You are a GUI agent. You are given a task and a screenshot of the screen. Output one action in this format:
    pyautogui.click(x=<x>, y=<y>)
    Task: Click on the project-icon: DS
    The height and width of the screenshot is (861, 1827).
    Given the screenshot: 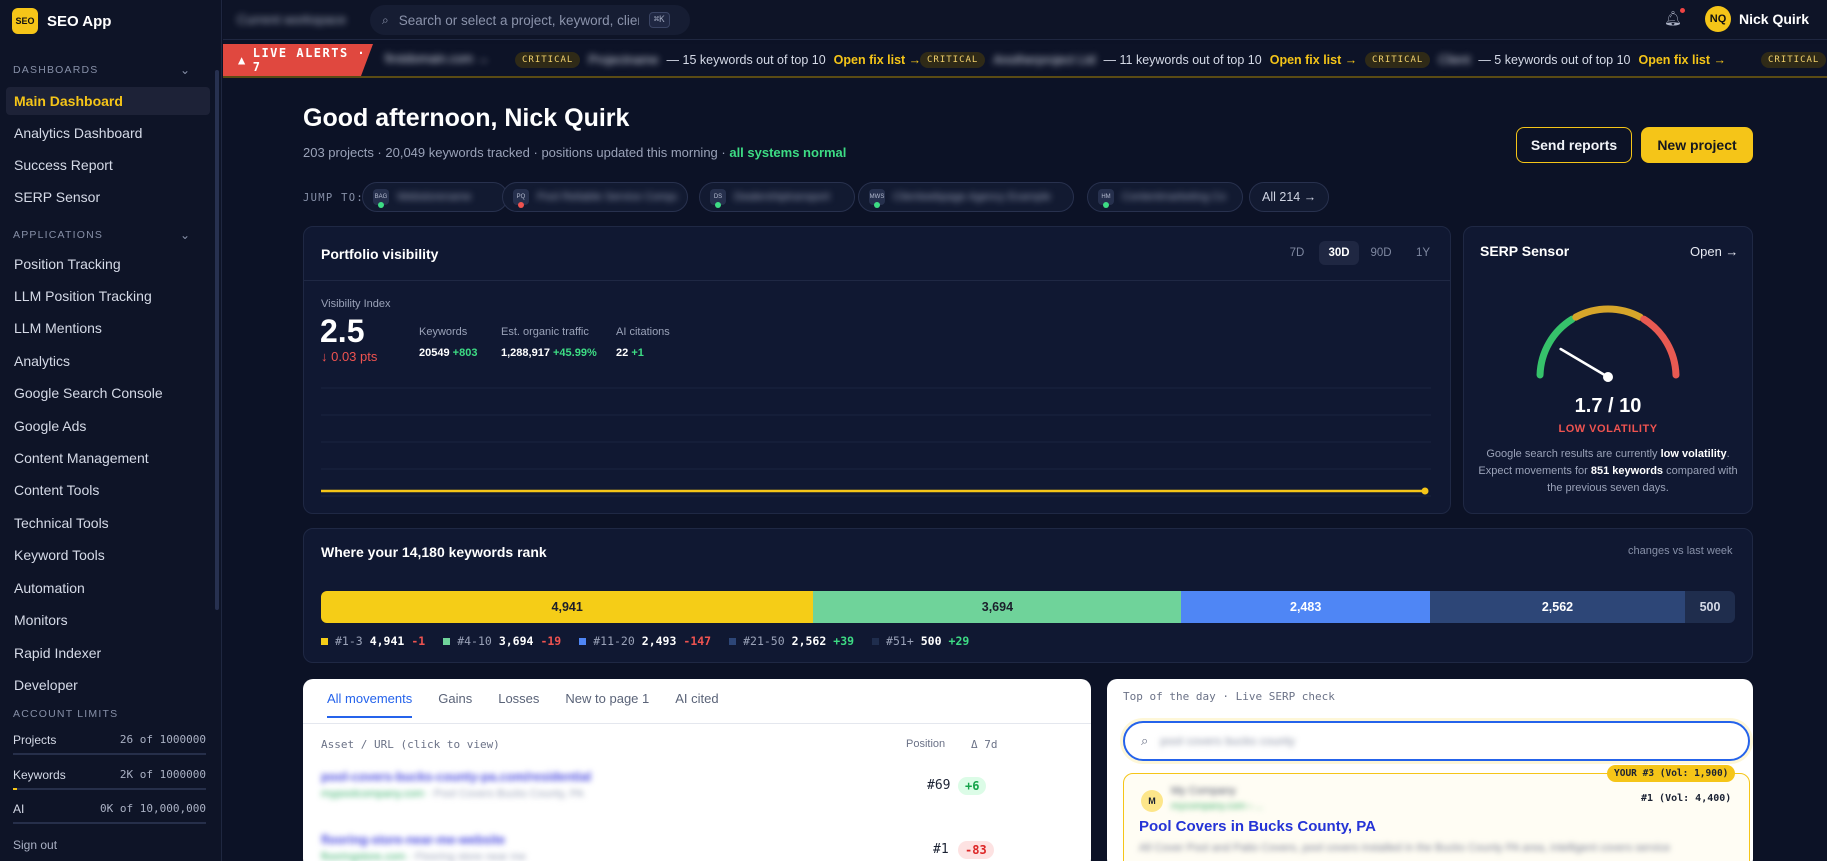 What is the action you would take?
    pyautogui.click(x=718, y=198)
    